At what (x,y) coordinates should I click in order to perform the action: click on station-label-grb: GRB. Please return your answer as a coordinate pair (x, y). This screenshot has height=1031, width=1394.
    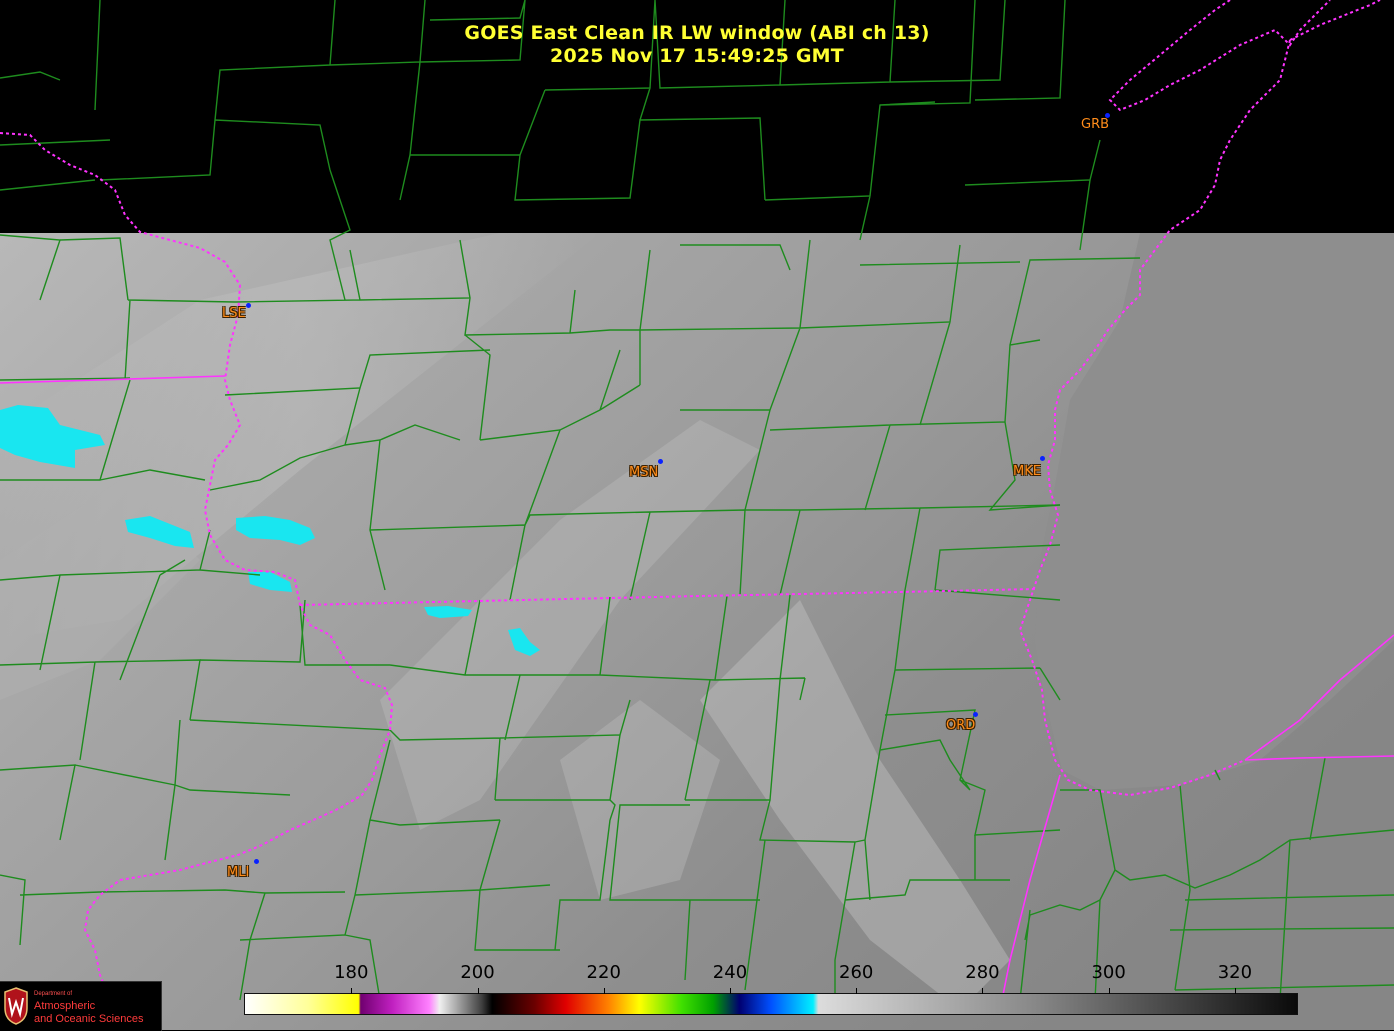
    Looking at the image, I should click on (1095, 124).